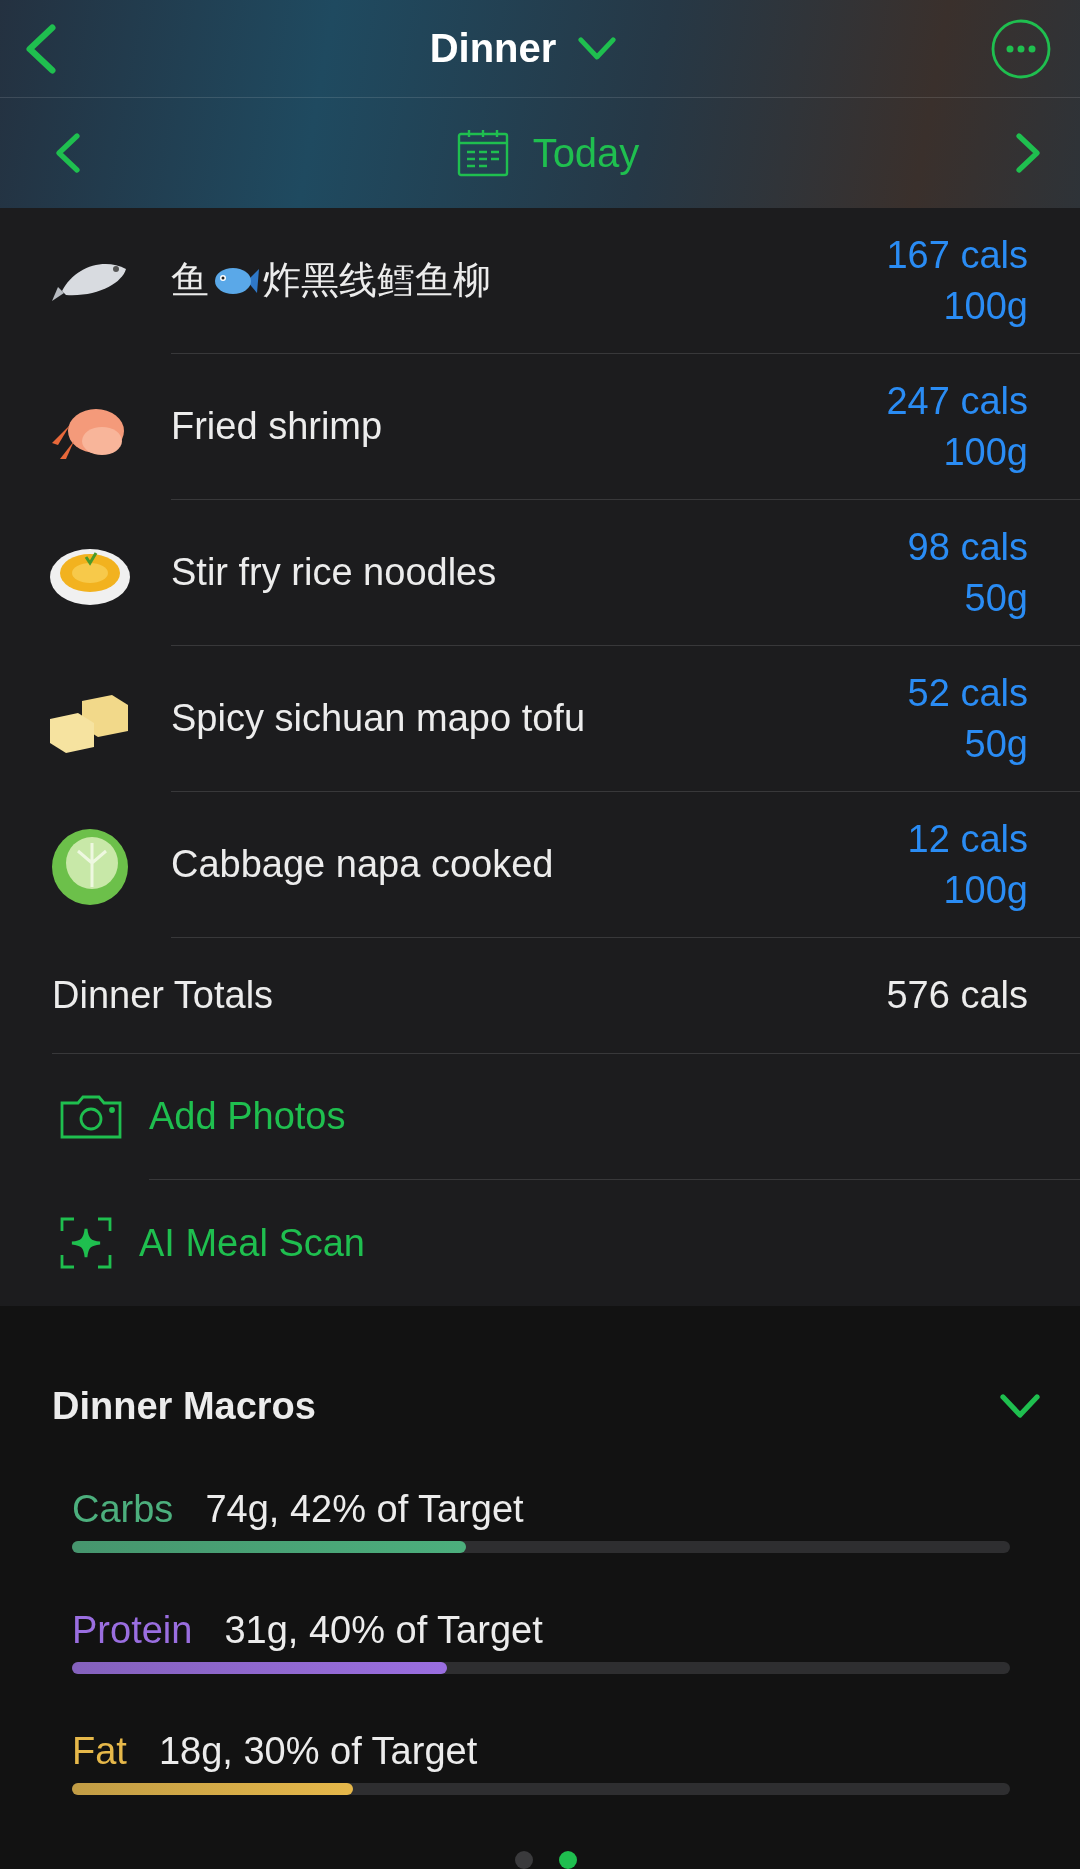 The width and height of the screenshot is (1080, 1869). I want to click on chevron-left-icon, so click(68, 153).